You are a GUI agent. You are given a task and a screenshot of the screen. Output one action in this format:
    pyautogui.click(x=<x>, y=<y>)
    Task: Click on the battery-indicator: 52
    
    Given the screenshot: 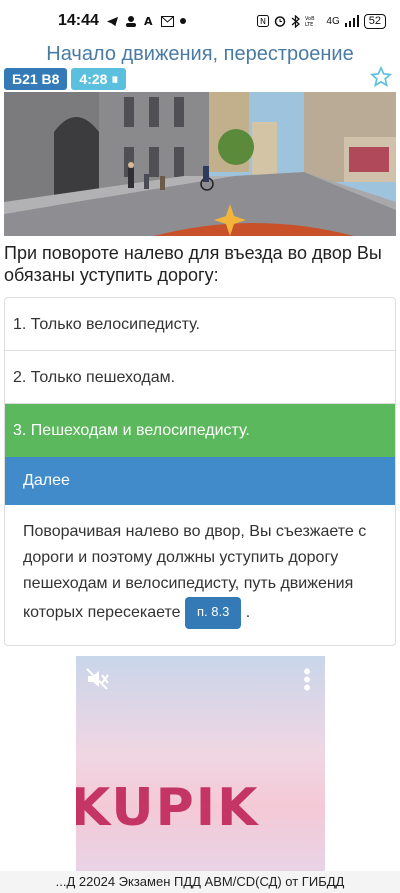 What is the action you would take?
    pyautogui.click(x=374, y=21)
    